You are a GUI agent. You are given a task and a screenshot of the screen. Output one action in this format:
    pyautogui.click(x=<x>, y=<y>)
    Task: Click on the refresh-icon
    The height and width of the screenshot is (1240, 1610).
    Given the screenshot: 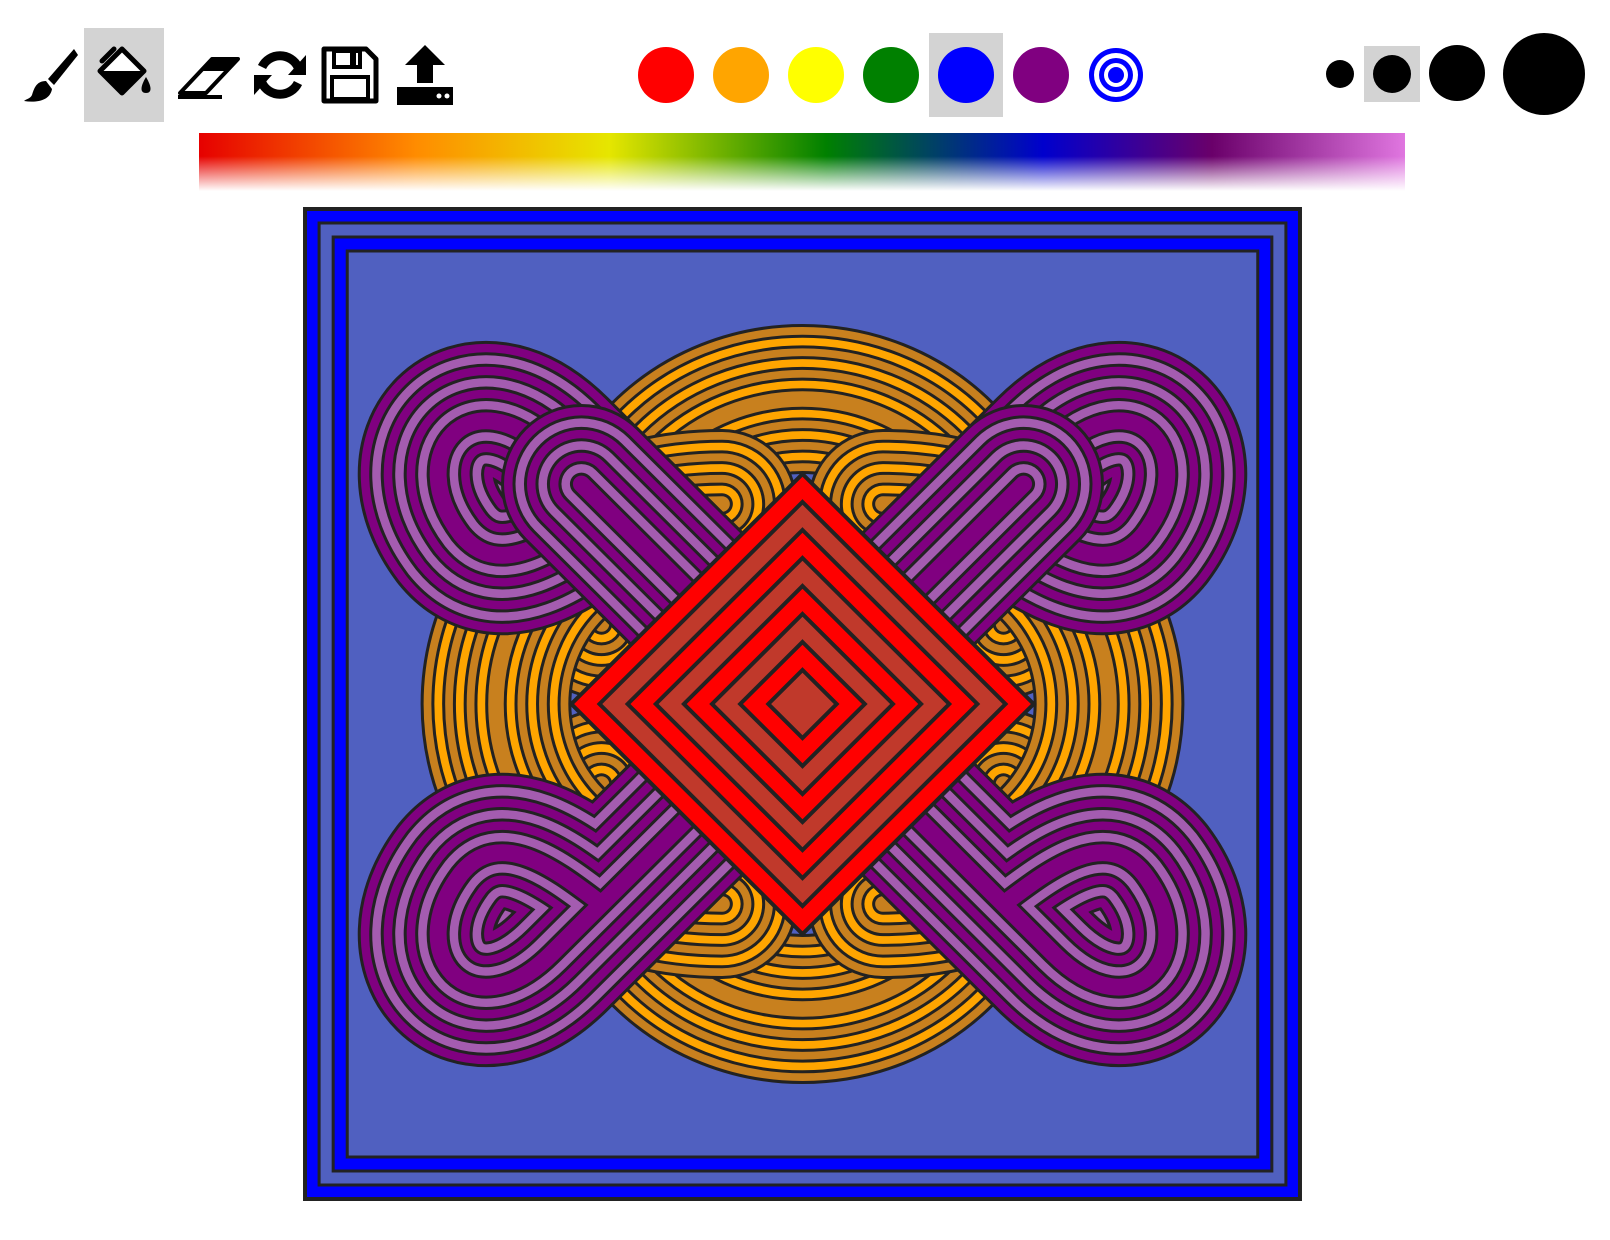 What is the action you would take?
    pyautogui.click(x=280, y=75)
    